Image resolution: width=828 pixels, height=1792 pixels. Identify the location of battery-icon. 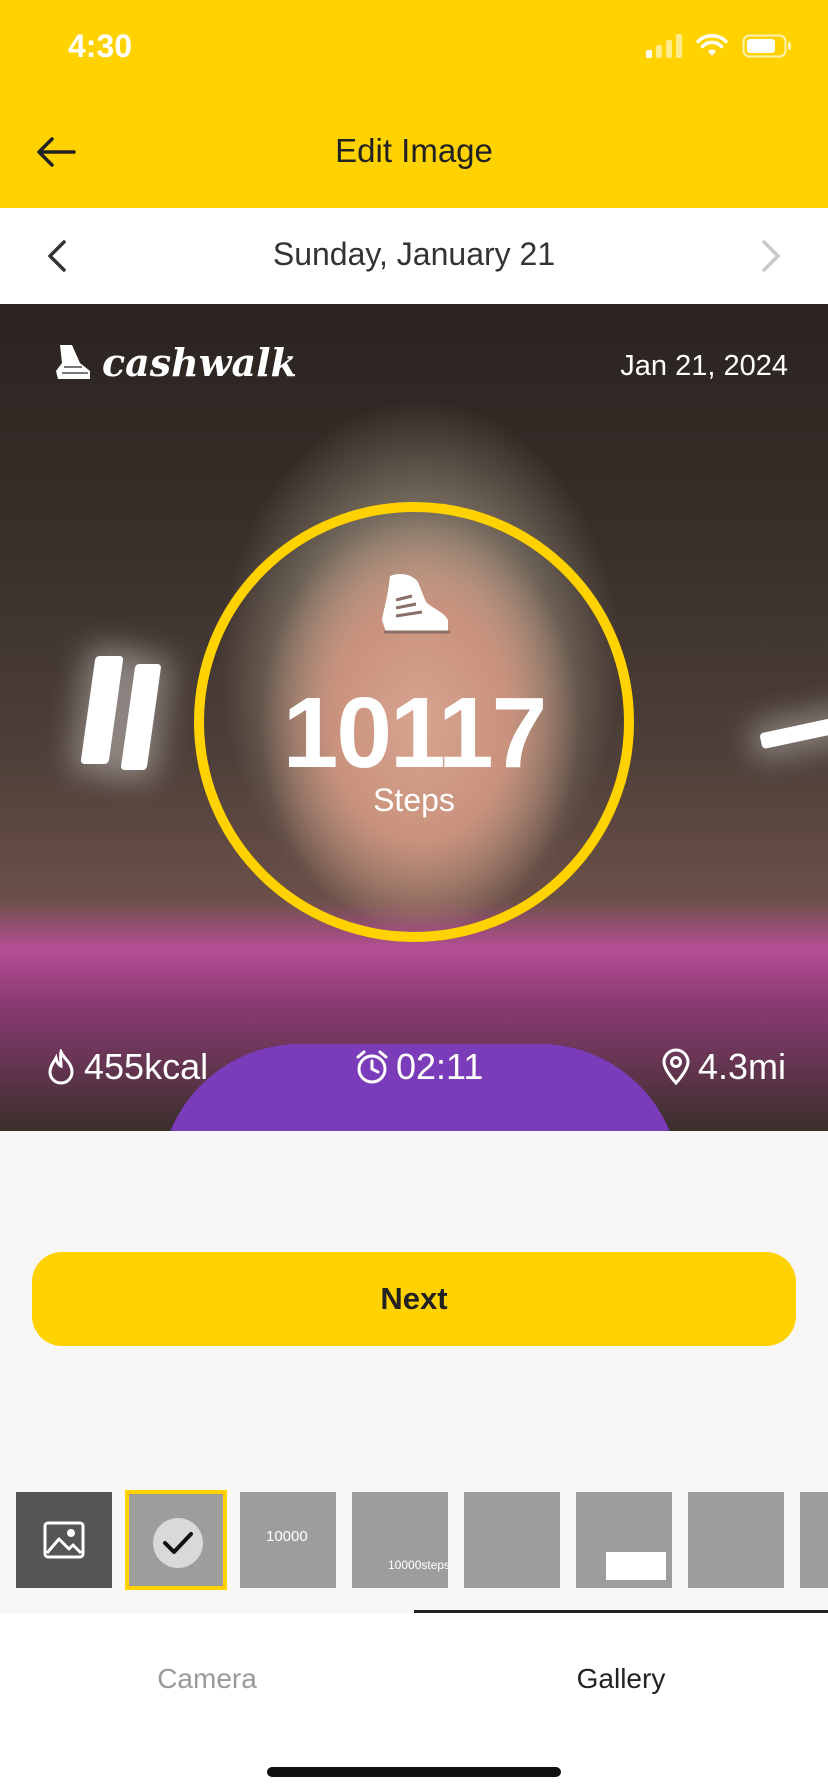
(767, 46).